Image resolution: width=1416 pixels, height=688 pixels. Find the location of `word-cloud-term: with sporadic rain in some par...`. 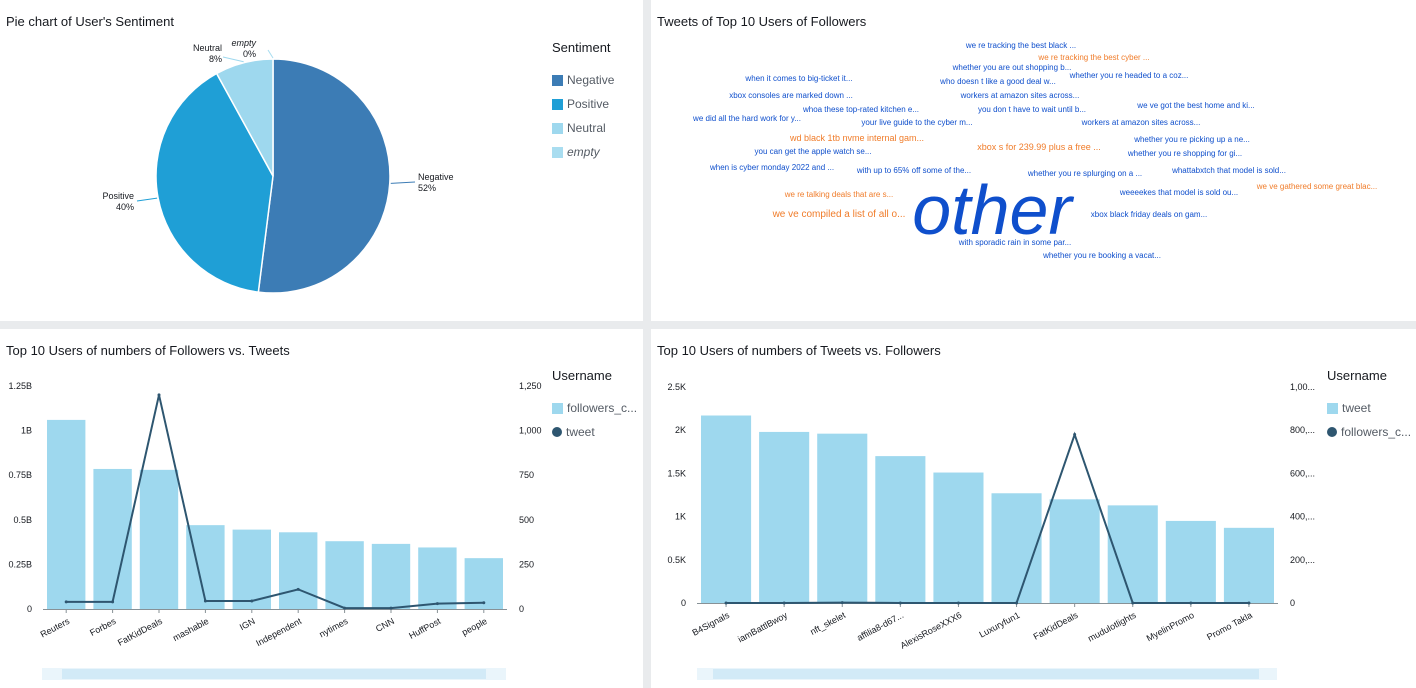

word-cloud-term: with sporadic rain in some par... is located at coordinates (1015, 243).